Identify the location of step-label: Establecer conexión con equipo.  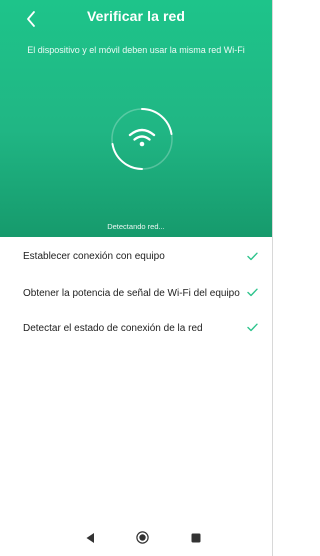
(94, 256).